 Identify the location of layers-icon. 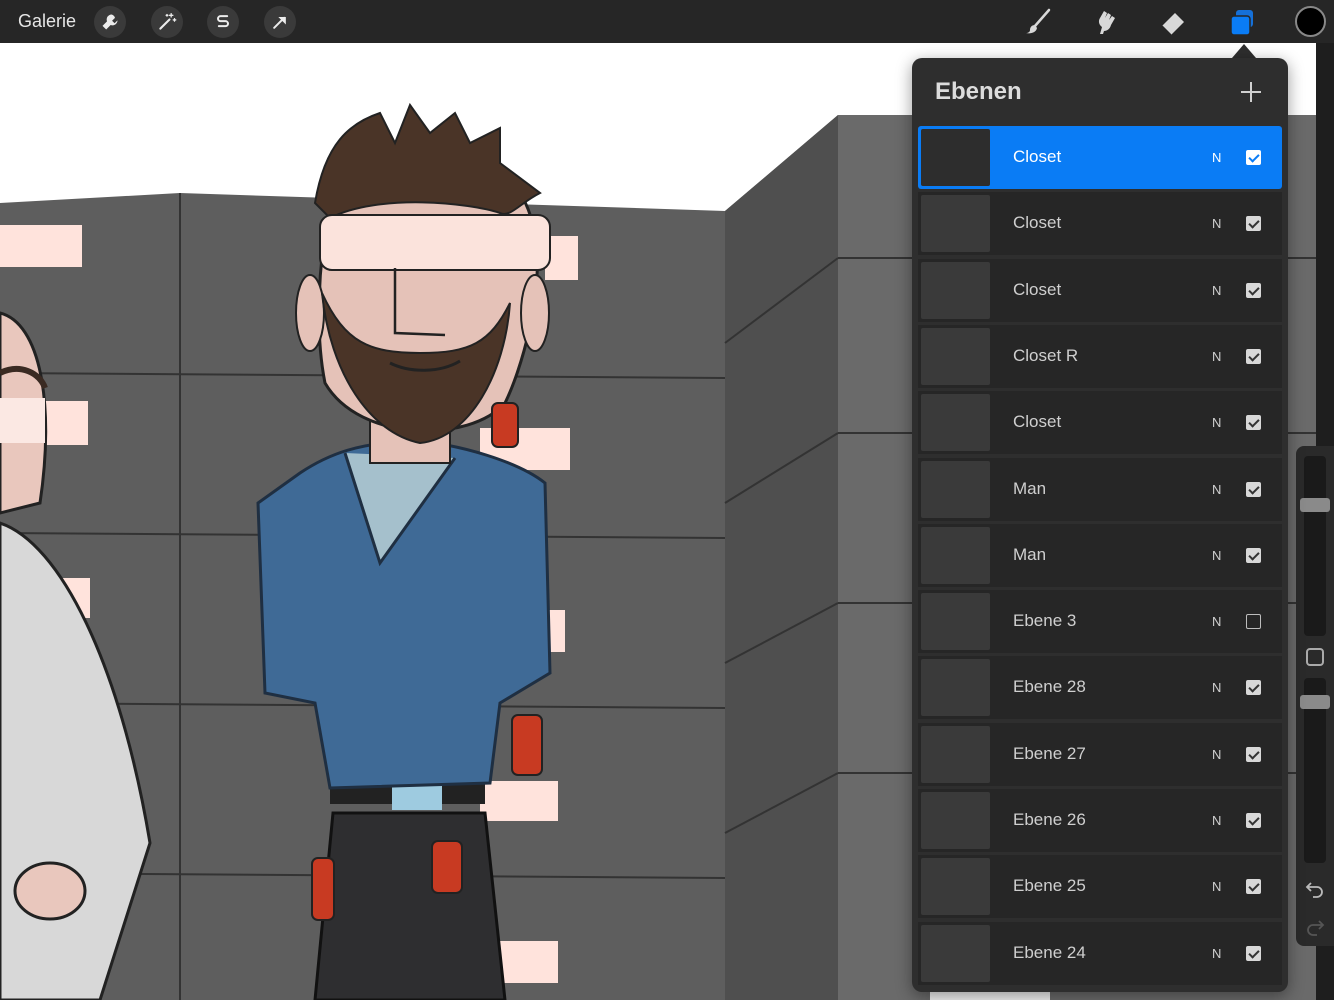
(1241, 23).